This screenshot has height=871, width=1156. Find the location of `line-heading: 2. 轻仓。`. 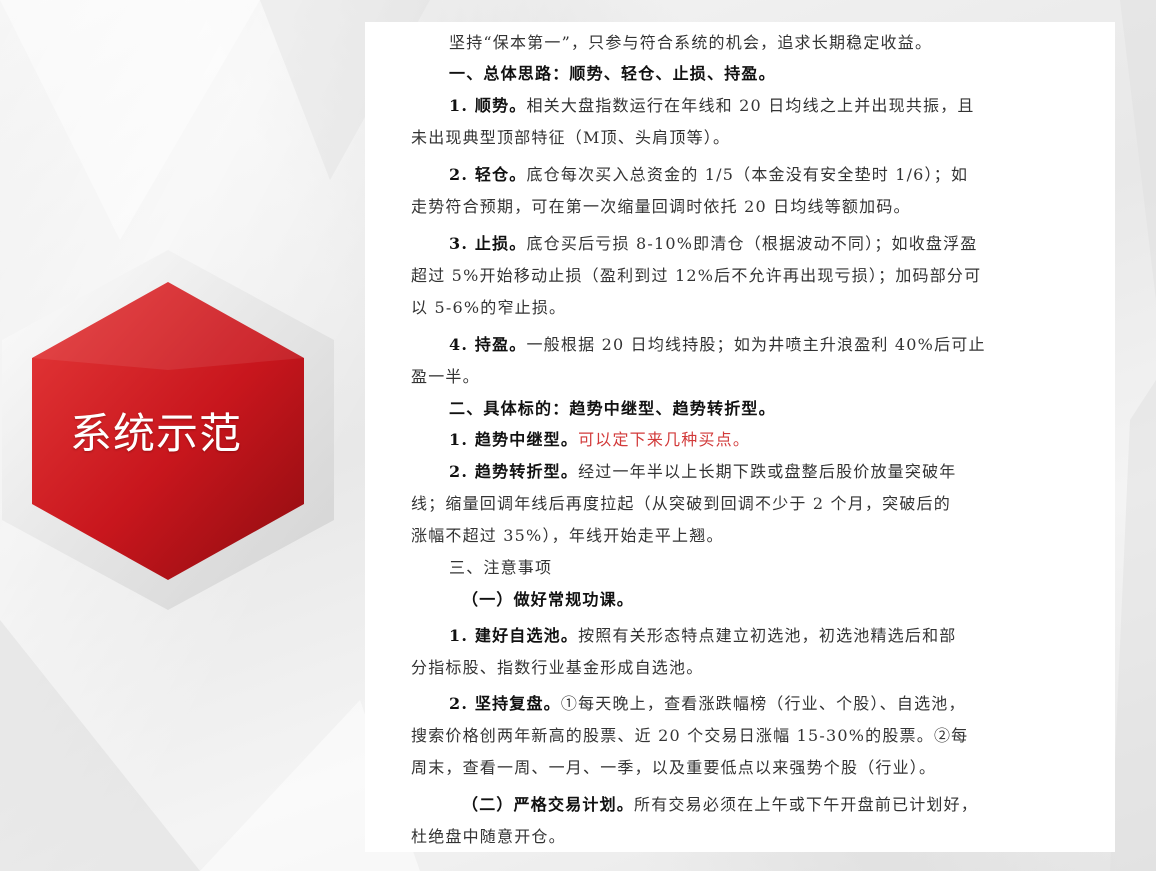

line-heading: 2. 轻仓。 is located at coordinates (488, 174).